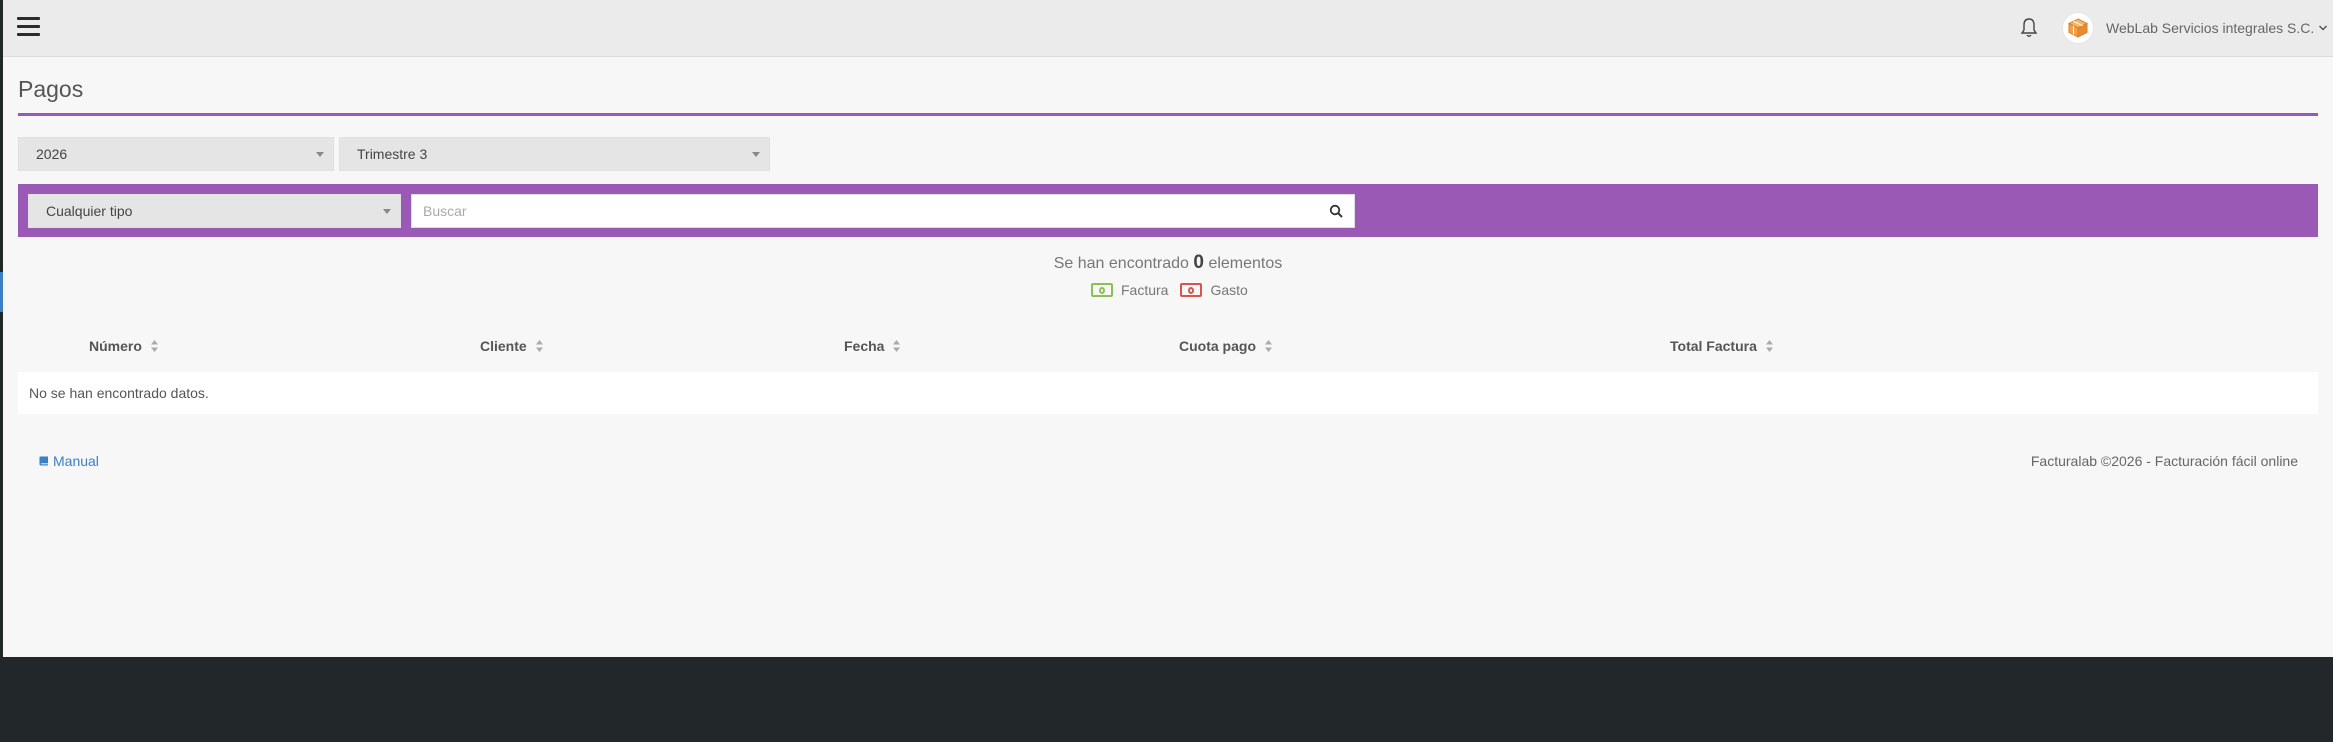 The width and height of the screenshot is (2333, 742). Describe the element at coordinates (864, 346) in the screenshot. I see `column-label: Fecha` at that location.